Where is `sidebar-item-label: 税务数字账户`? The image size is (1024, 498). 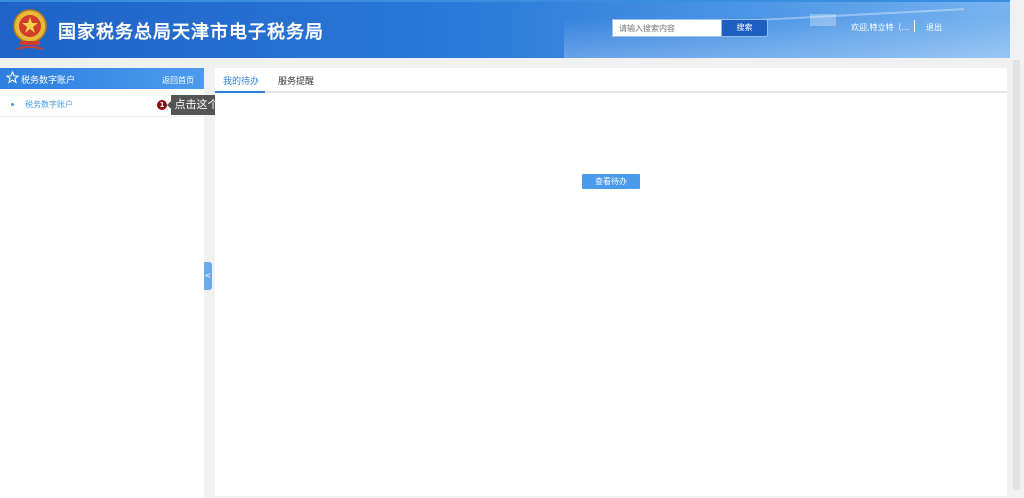
sidebar-item-label: 税务数字账户 is located at coordinates (49, 104).